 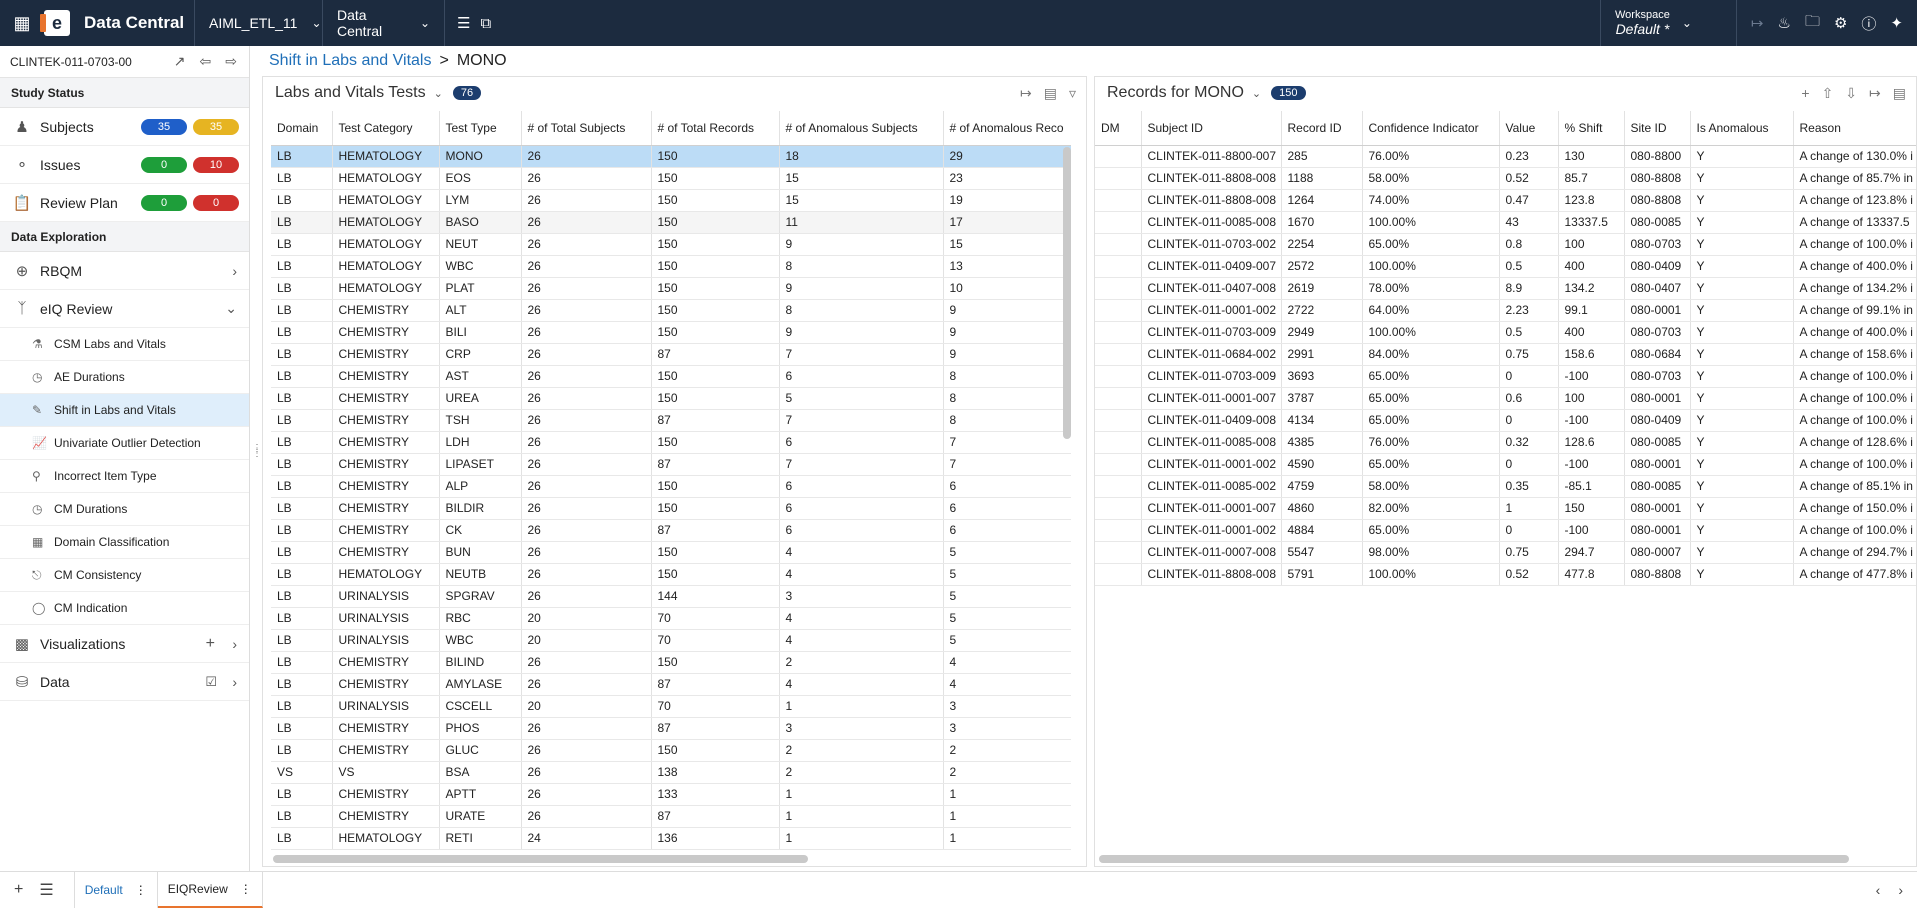 I want to click on tests-table-row: LB HEMATOLOGY EOS 26 150 15 23, so click(x=671, y=178).